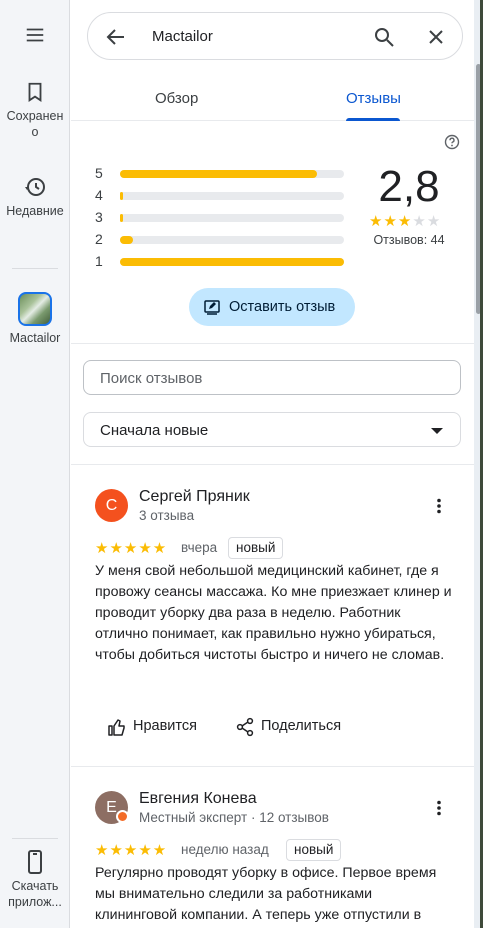 The height and width of the screenshot is (928, 483). Describe the element at coordinates (373, 119) in the screenshot. I see `active-tab-indicator` at that location.